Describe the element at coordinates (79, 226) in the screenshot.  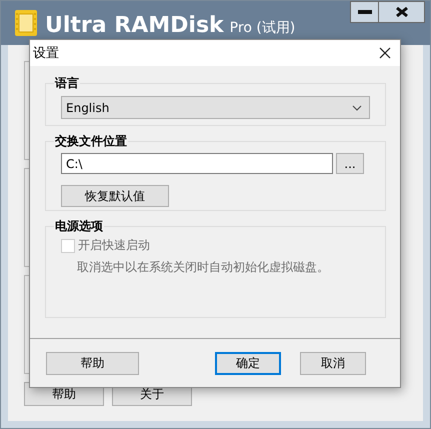
I see `group-label: 电源选项` at that location.